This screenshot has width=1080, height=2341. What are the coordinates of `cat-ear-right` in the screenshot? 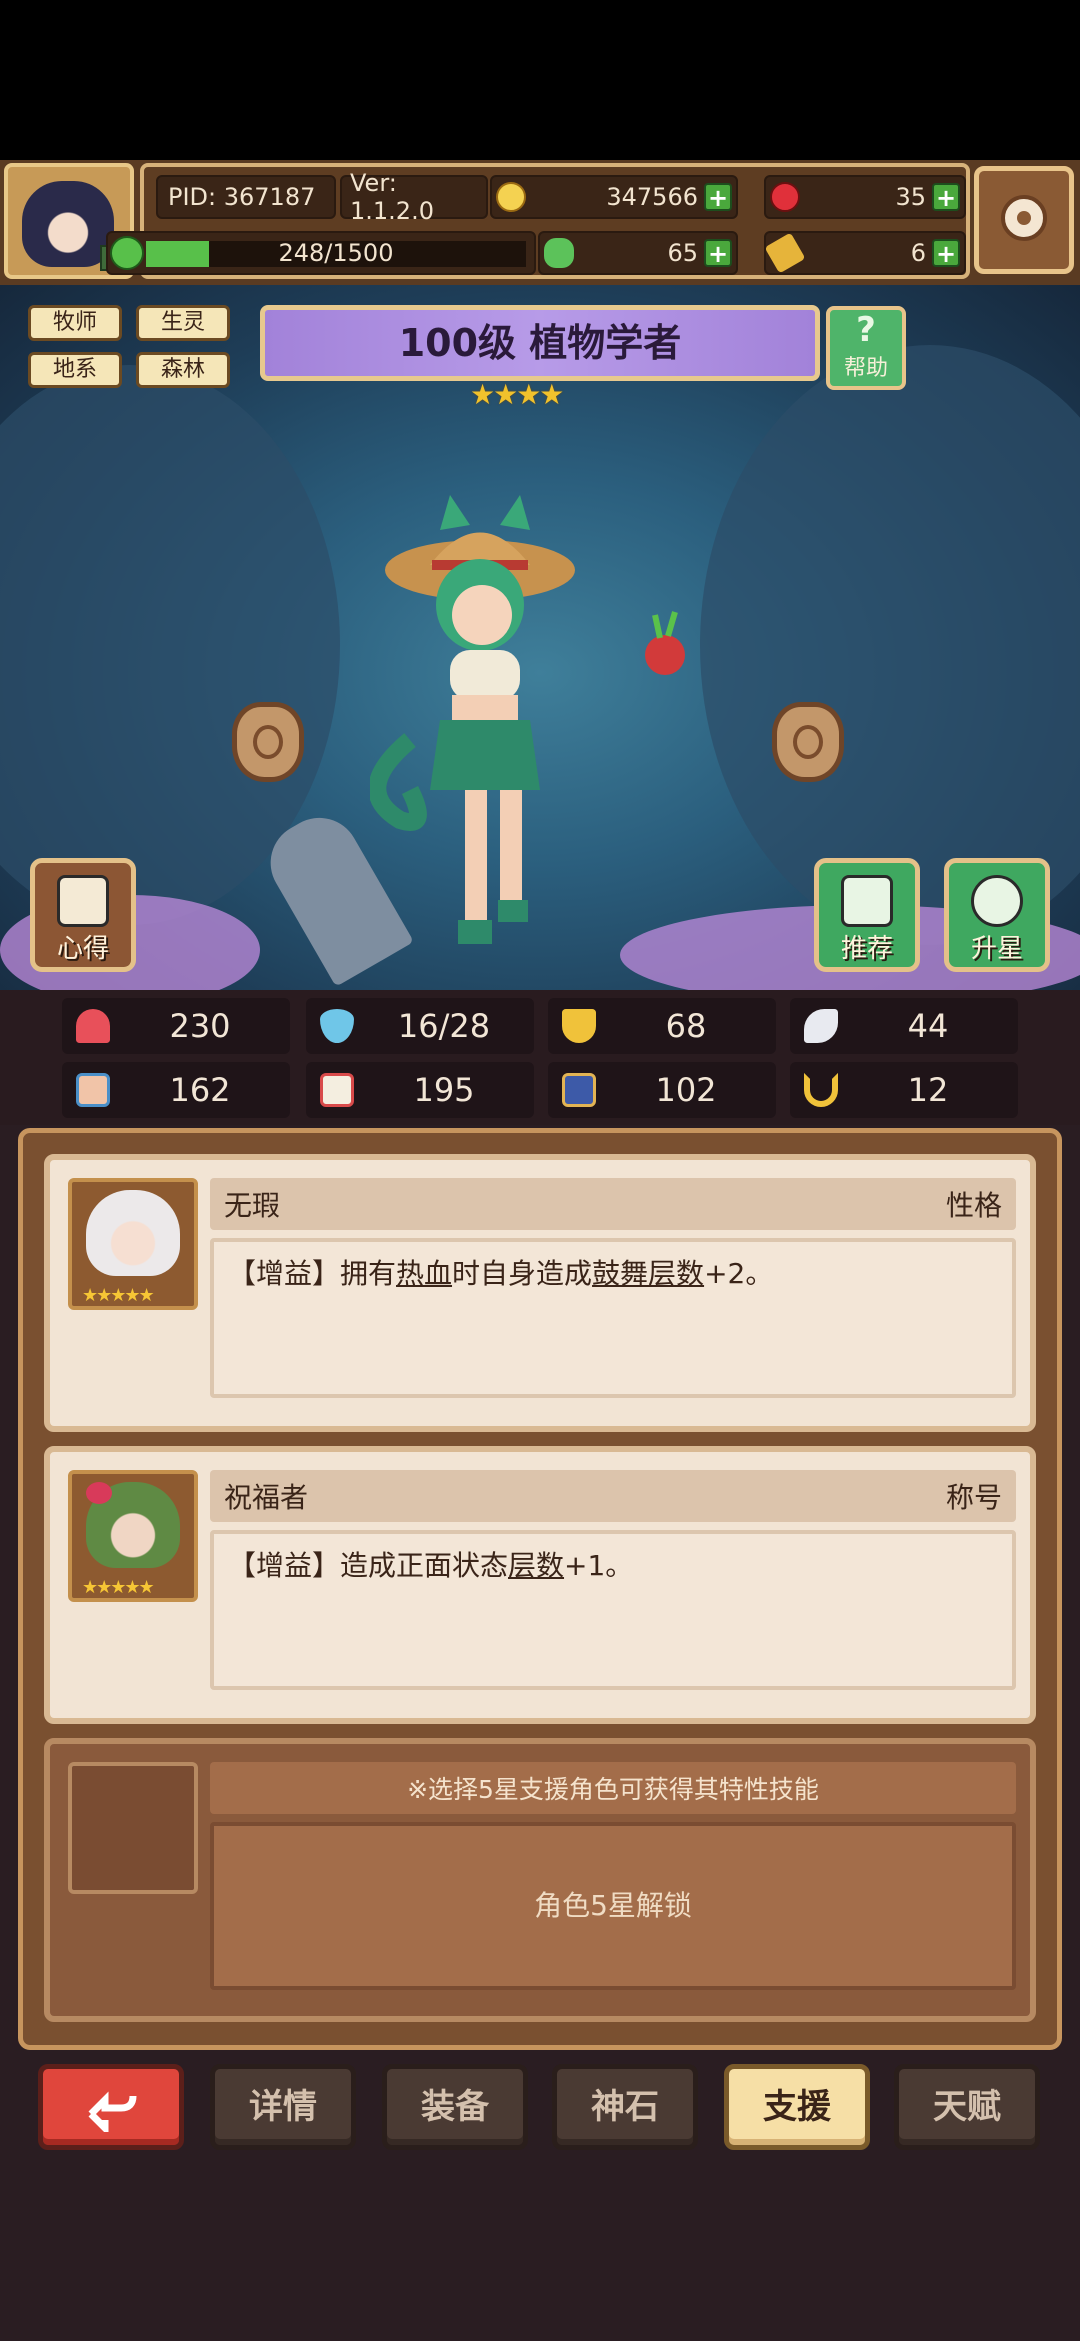 It's located at (515, 512).